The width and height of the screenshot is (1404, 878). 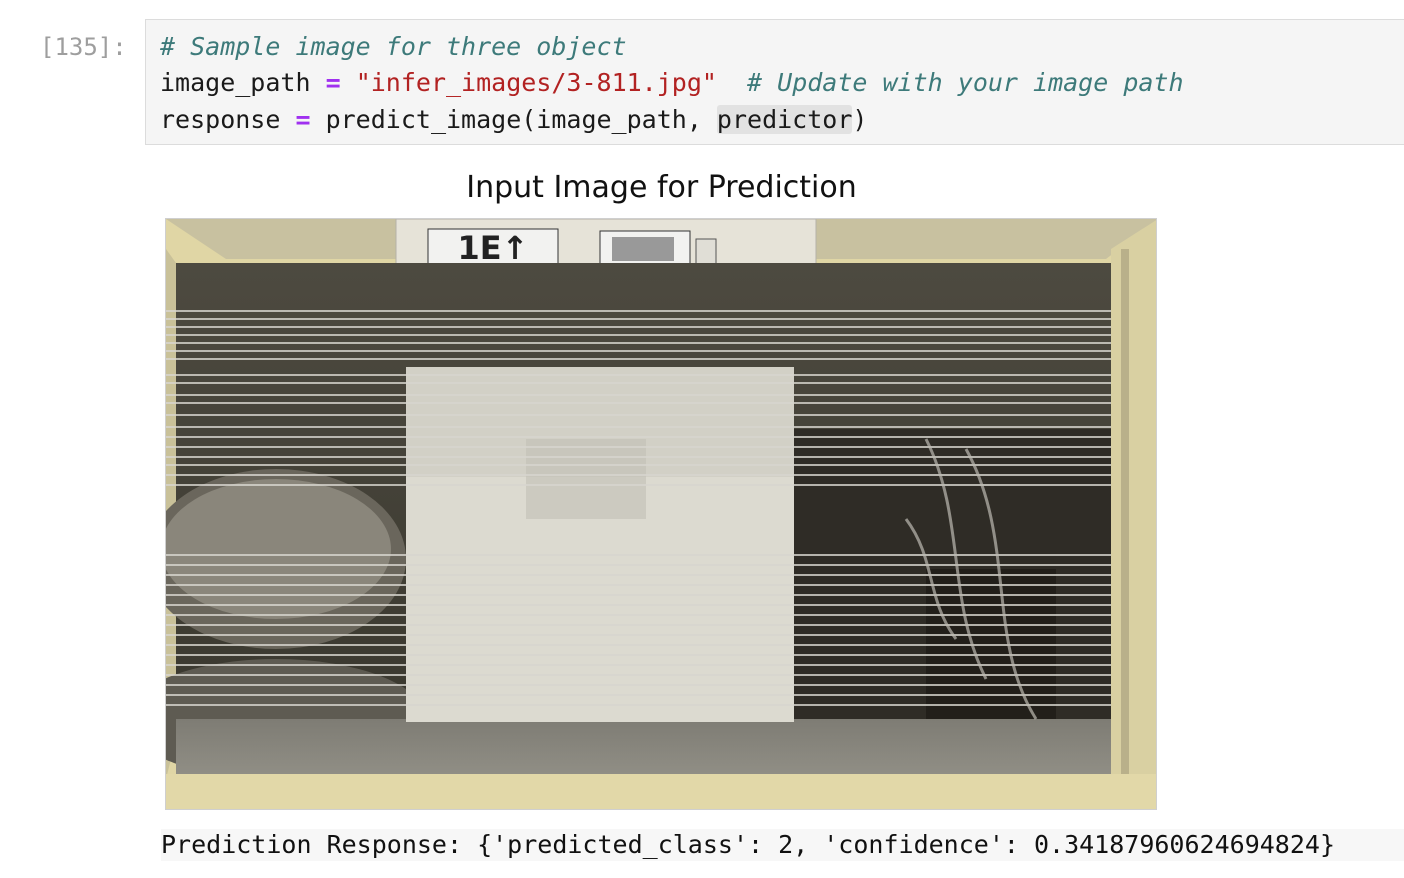 I want to click on code-call: predict_image(image_path,, so click(x=513, y=119).